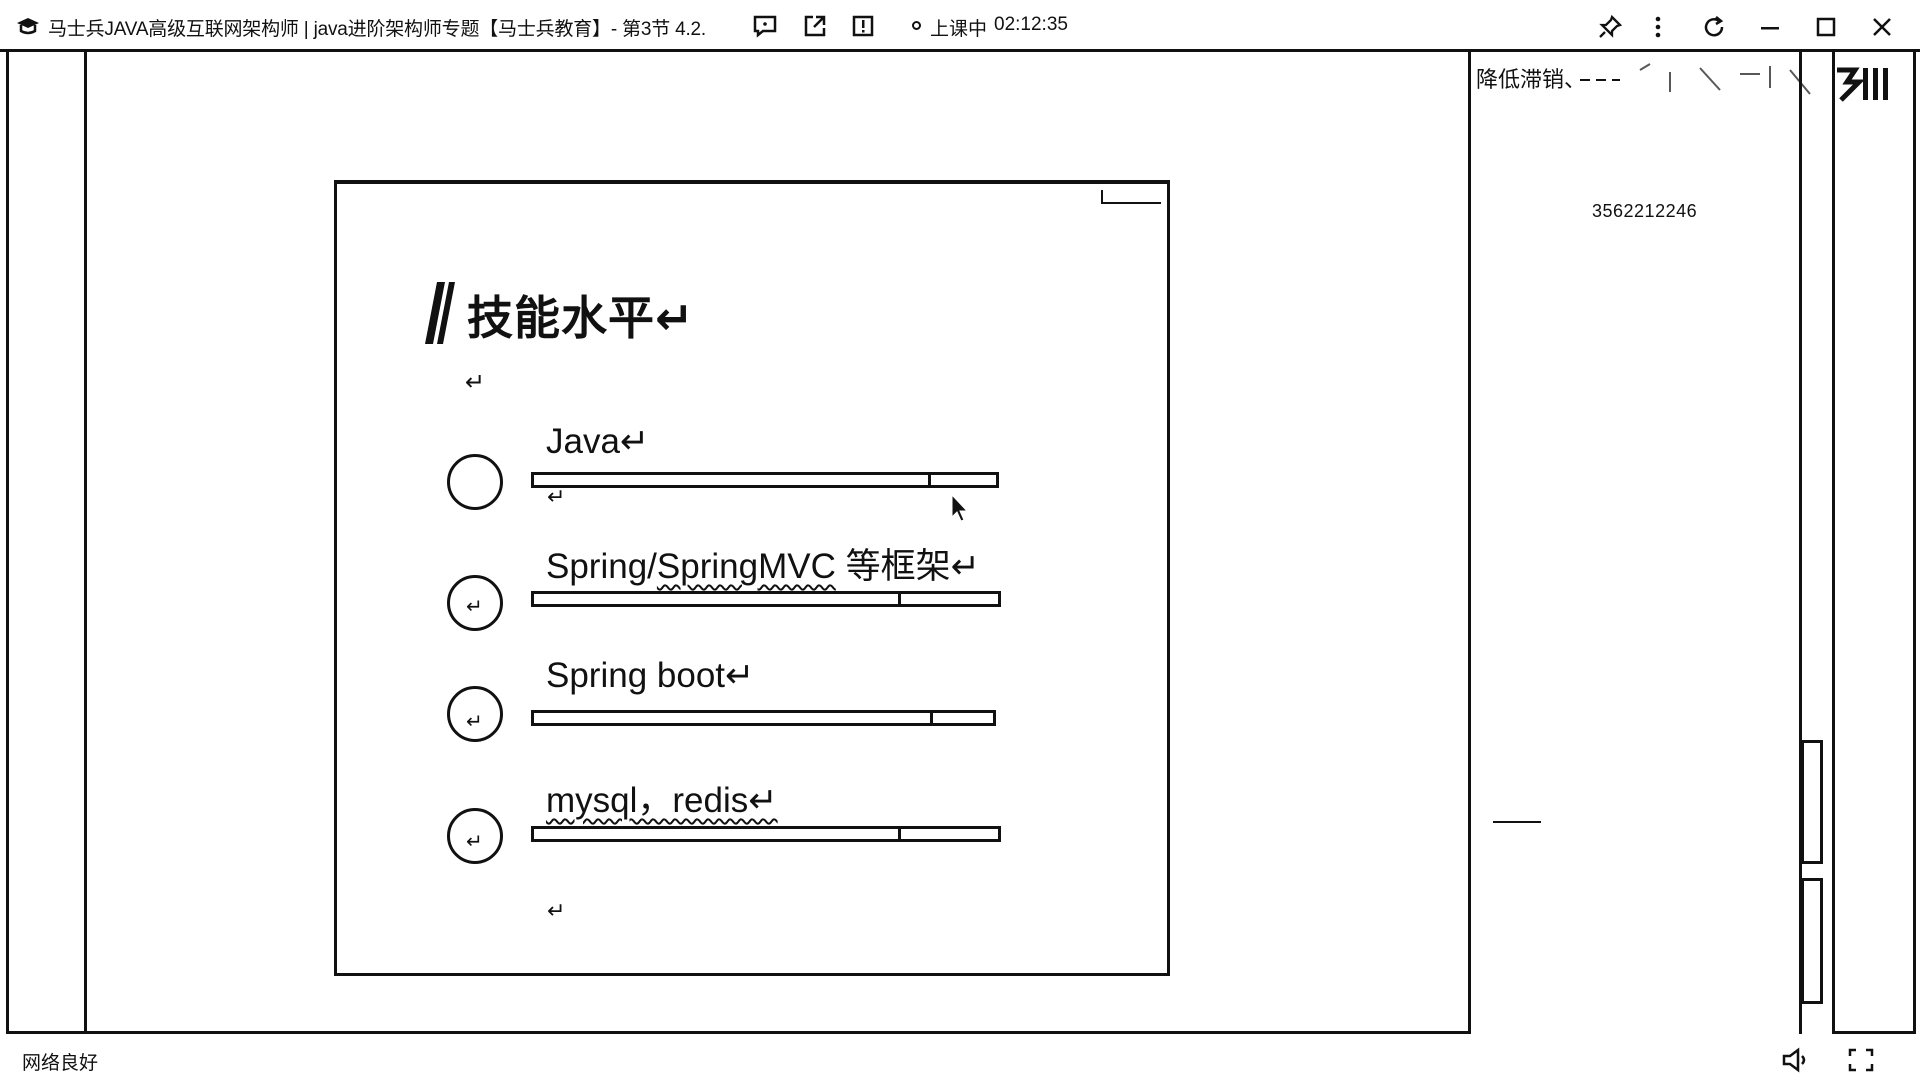 This screenshot has height=1080, width=1920. Describe the element at coordinates (598, 441) in the screenshot. I see `skill-label: Java↵` at that location.